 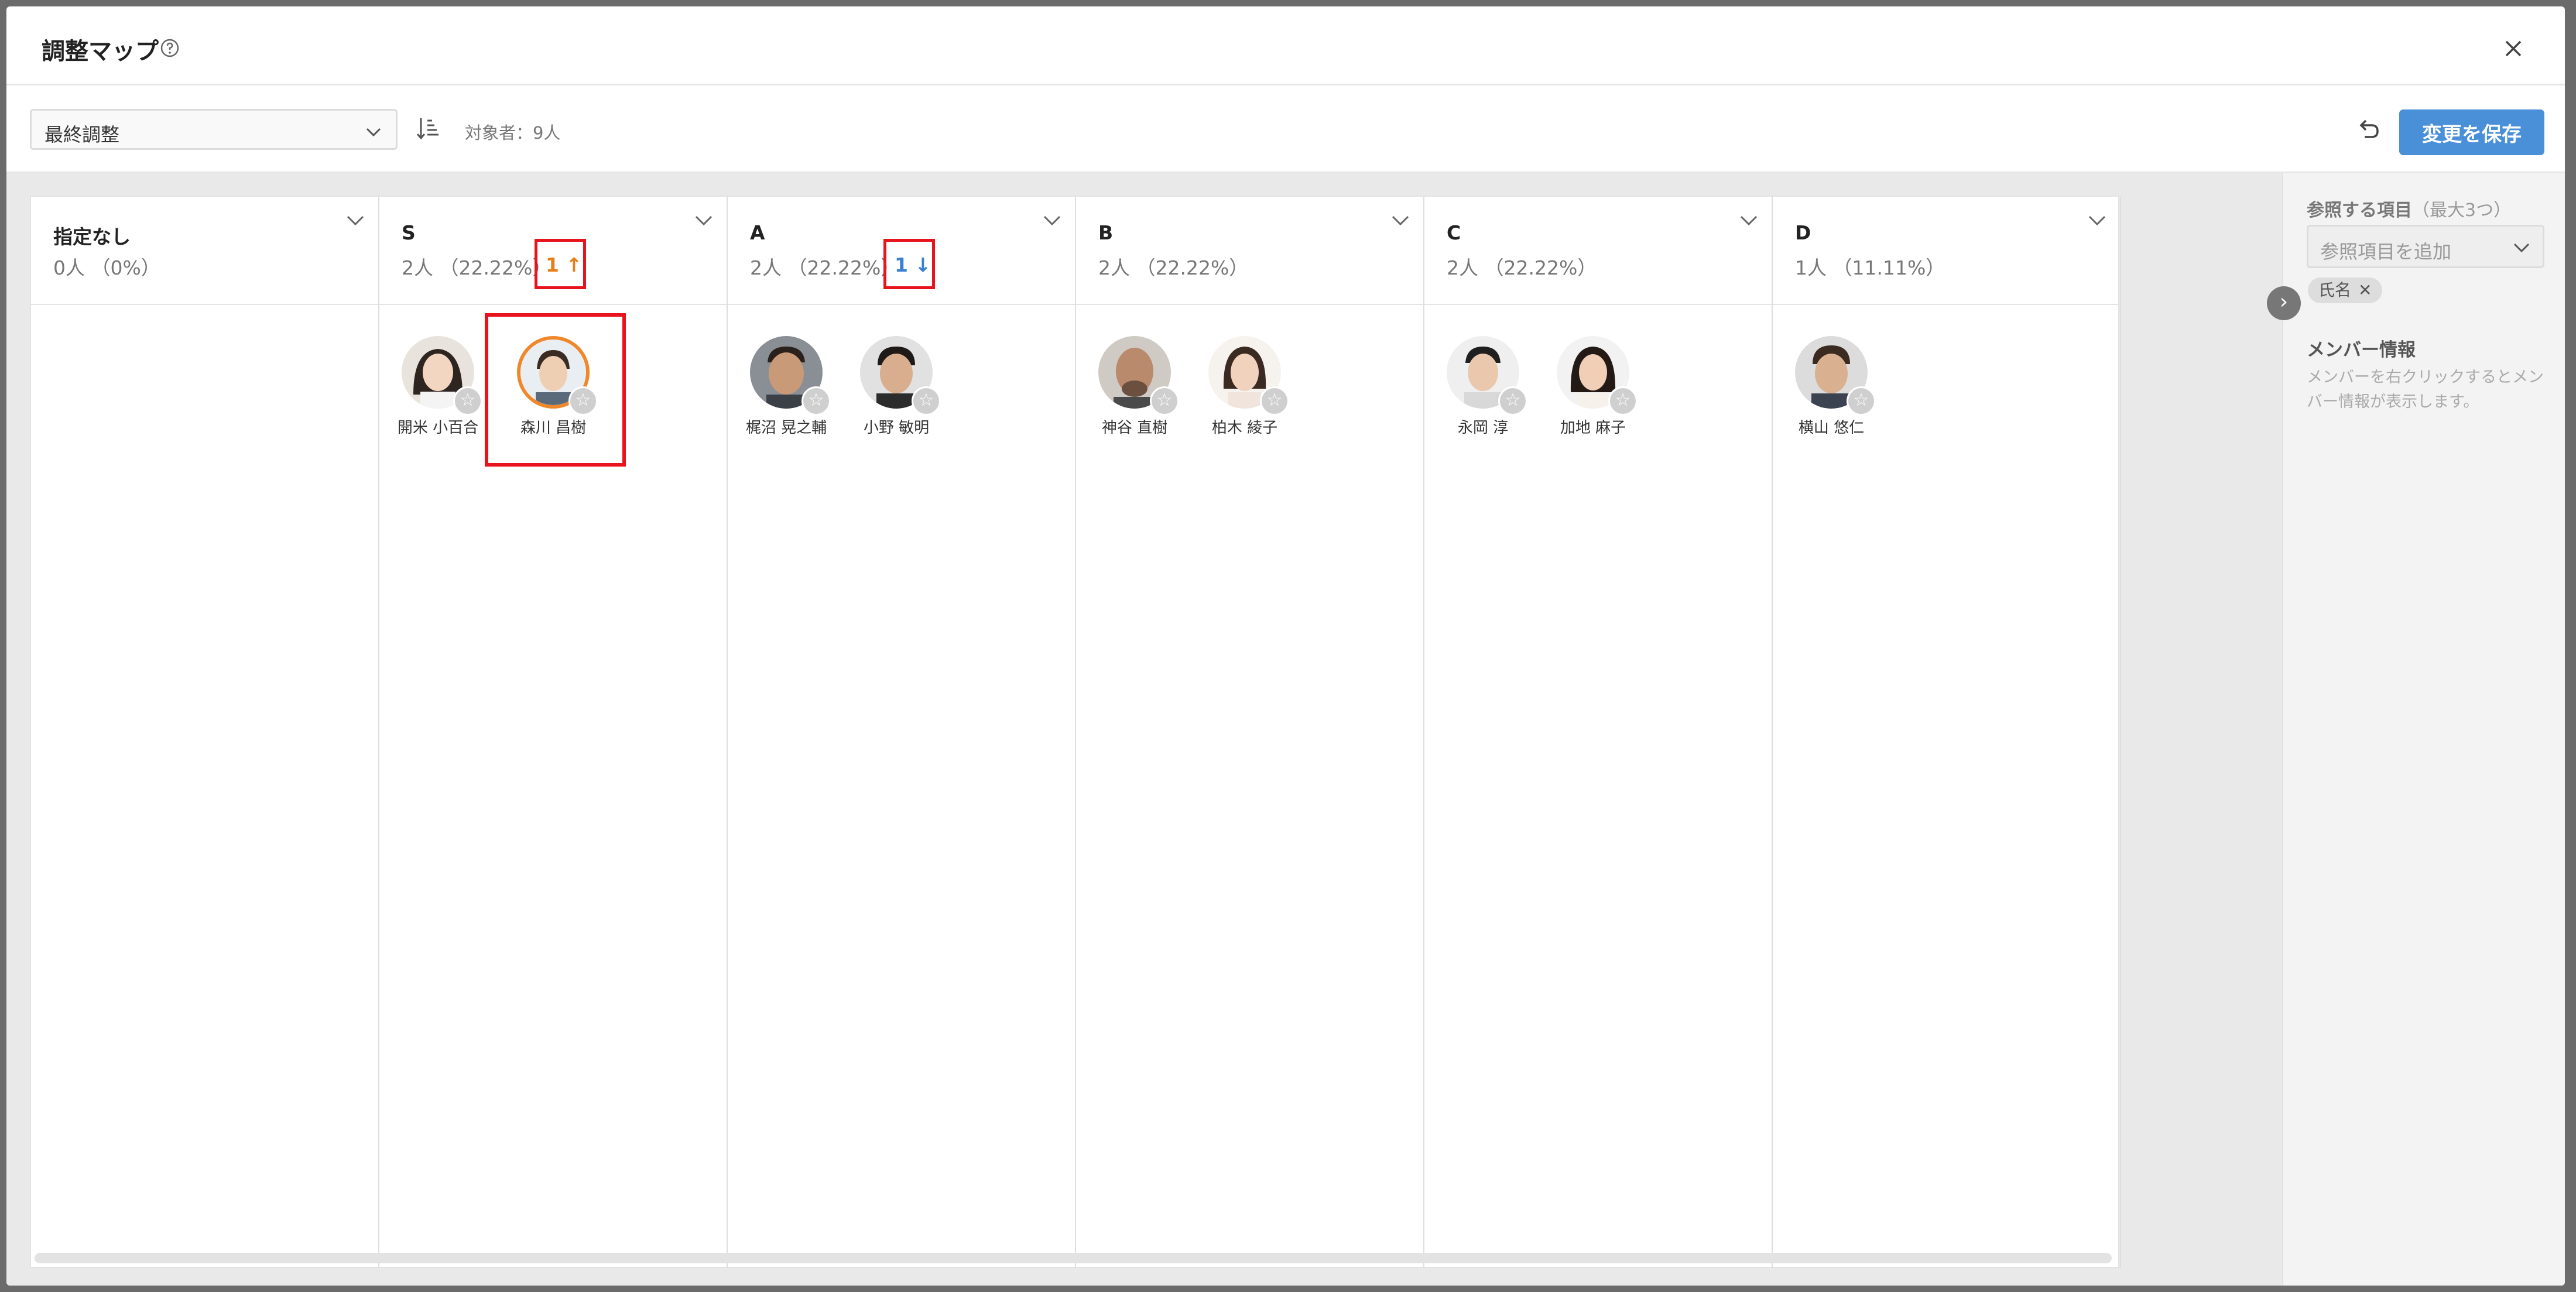 I want to click on column-c: C 2人 （22.22%） ☆ 永岡 淳 ☆ 加地 麻子, so click(x=1598, y=732).